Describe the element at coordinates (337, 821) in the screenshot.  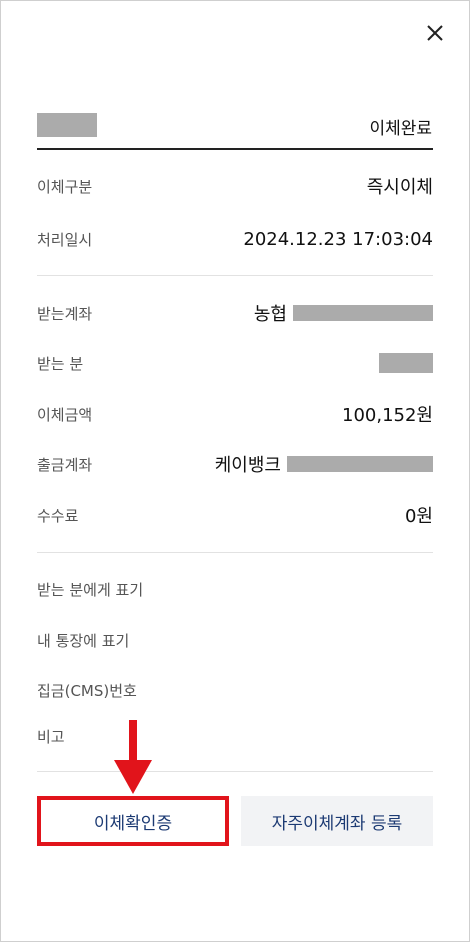
I see `register-frequent-account-button: 자주이체계좌 등록` at that location.